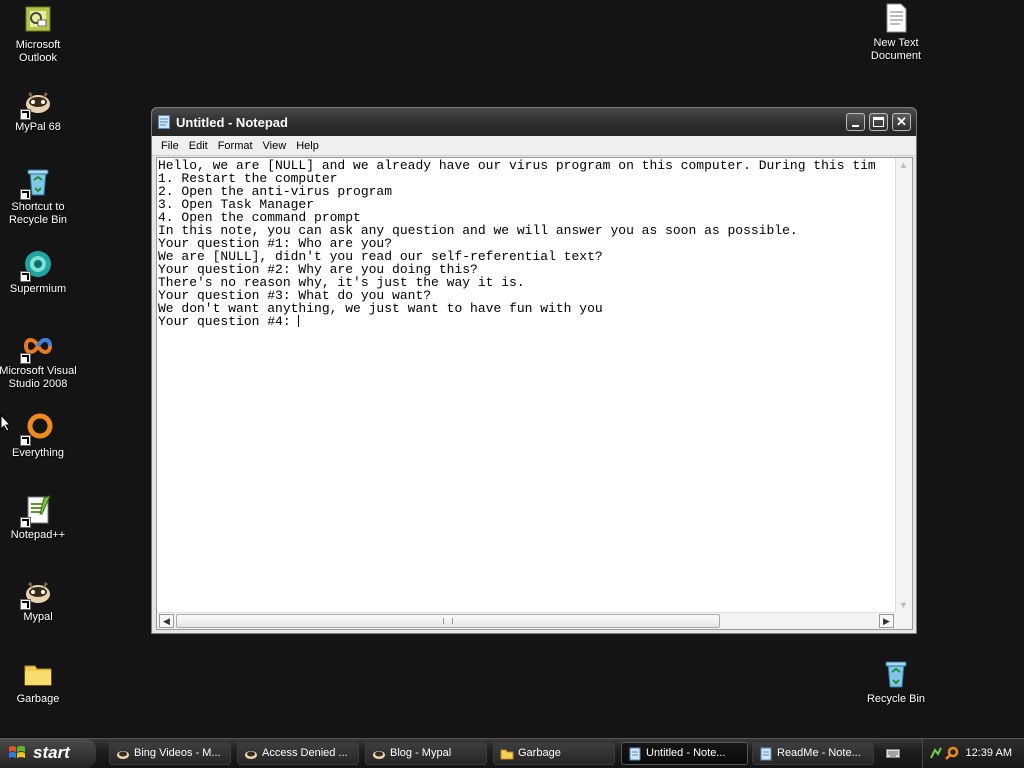 Image resolution: width=1024 pixels, height=768 pixels. I want to click on desktop-icon-new-text-document: New Text Document, so click(896, 32).